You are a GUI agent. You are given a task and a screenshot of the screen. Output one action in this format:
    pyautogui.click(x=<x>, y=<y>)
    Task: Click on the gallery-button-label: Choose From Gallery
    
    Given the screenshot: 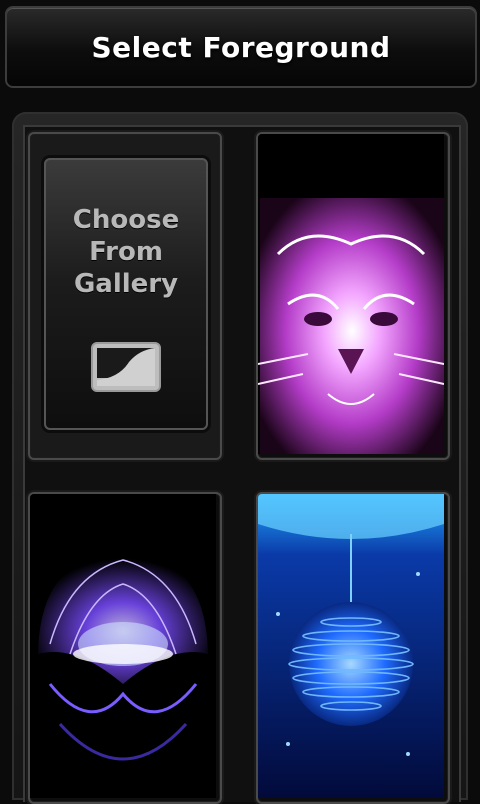 What is the action you would take?
    pyautogui.click(x=126, y=252)
    